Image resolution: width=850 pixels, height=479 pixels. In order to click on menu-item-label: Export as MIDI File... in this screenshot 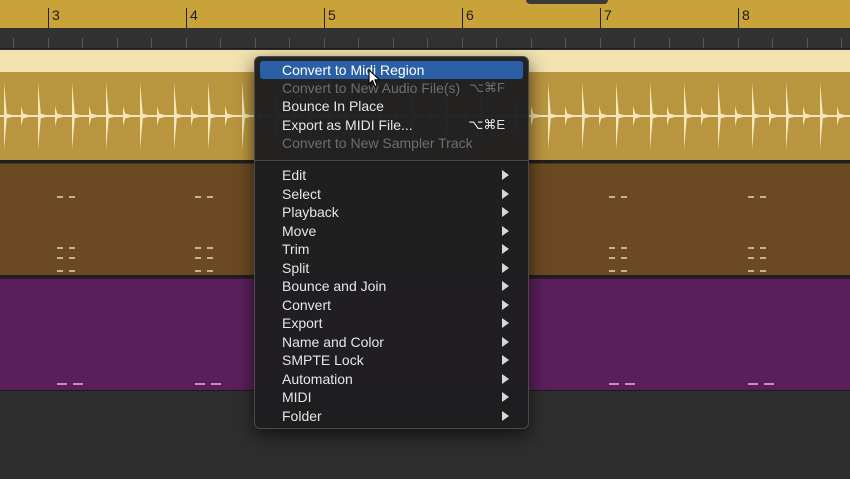, I will do `click(347, 125)`.